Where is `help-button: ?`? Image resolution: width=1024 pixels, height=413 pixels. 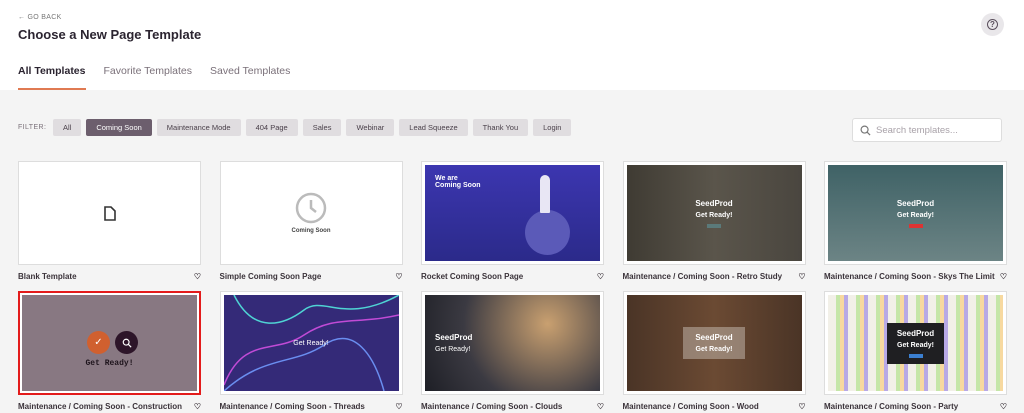 help-button: ? is located at coordinates (992, 24).